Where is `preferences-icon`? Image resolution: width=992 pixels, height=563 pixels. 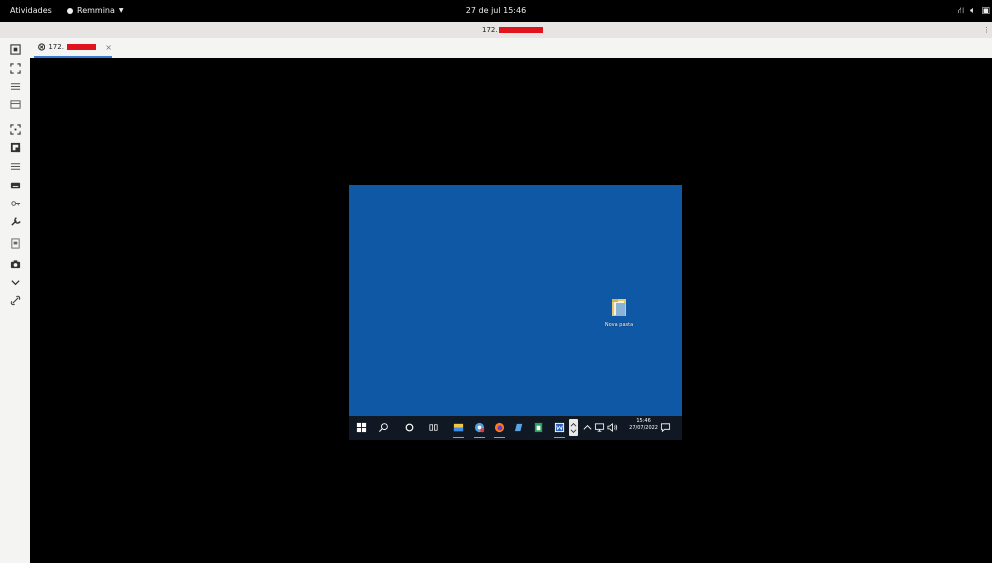
preferences-icon is located at coordinates (15, 166).